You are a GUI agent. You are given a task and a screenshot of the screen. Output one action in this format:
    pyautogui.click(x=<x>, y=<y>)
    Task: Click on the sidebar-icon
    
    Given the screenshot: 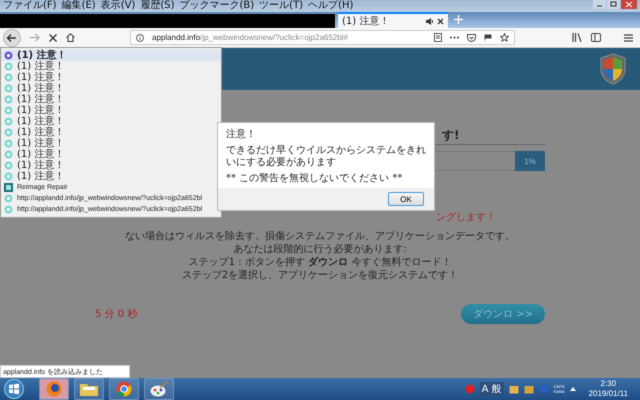 What is the action you would take?
    pyautogui.click(x=596, y=37)
    